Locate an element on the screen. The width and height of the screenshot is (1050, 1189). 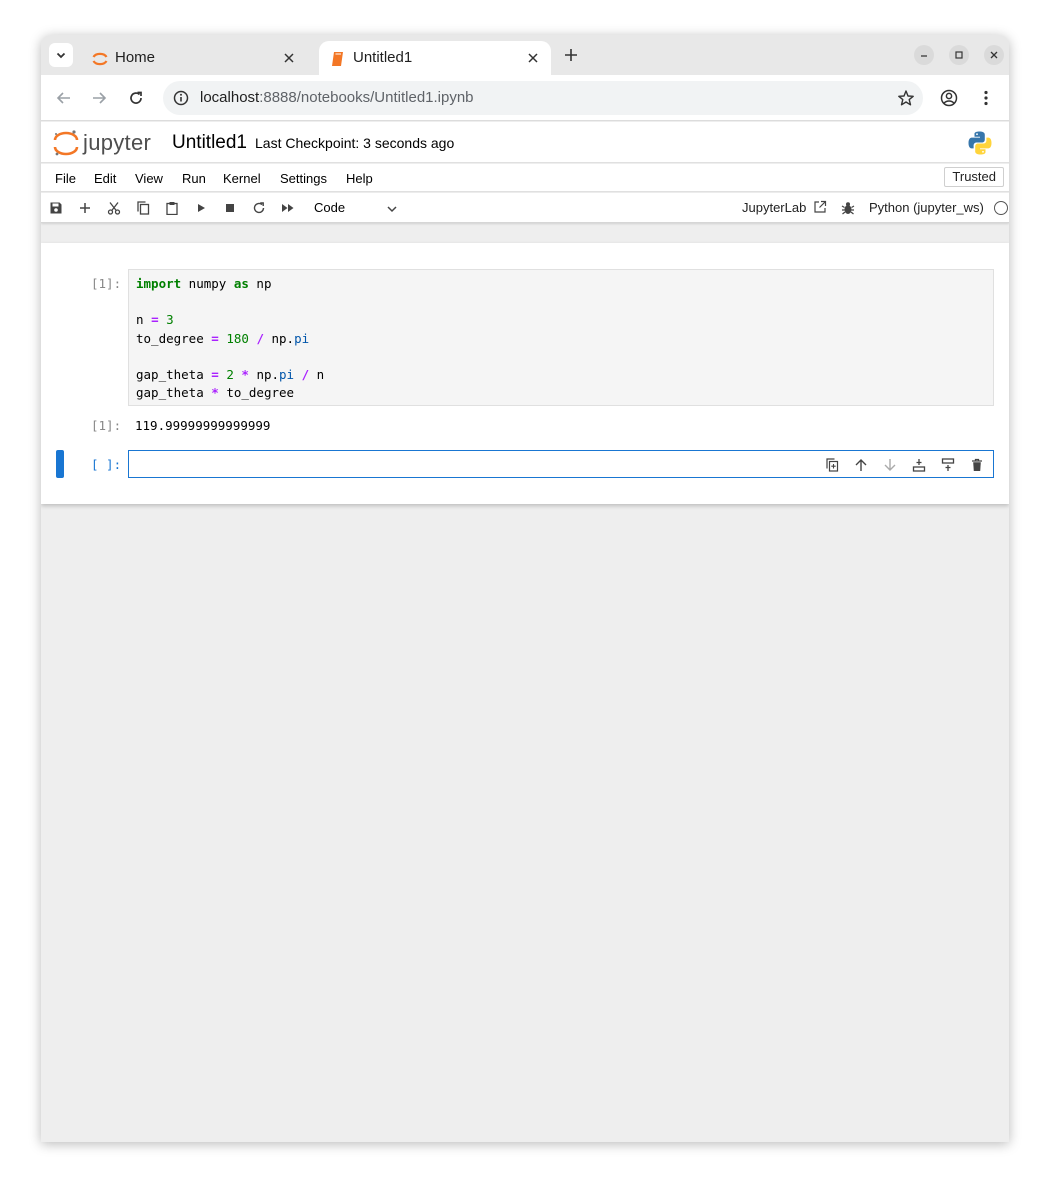
jupyter-logo-icon is located at coordinates (66, 143).